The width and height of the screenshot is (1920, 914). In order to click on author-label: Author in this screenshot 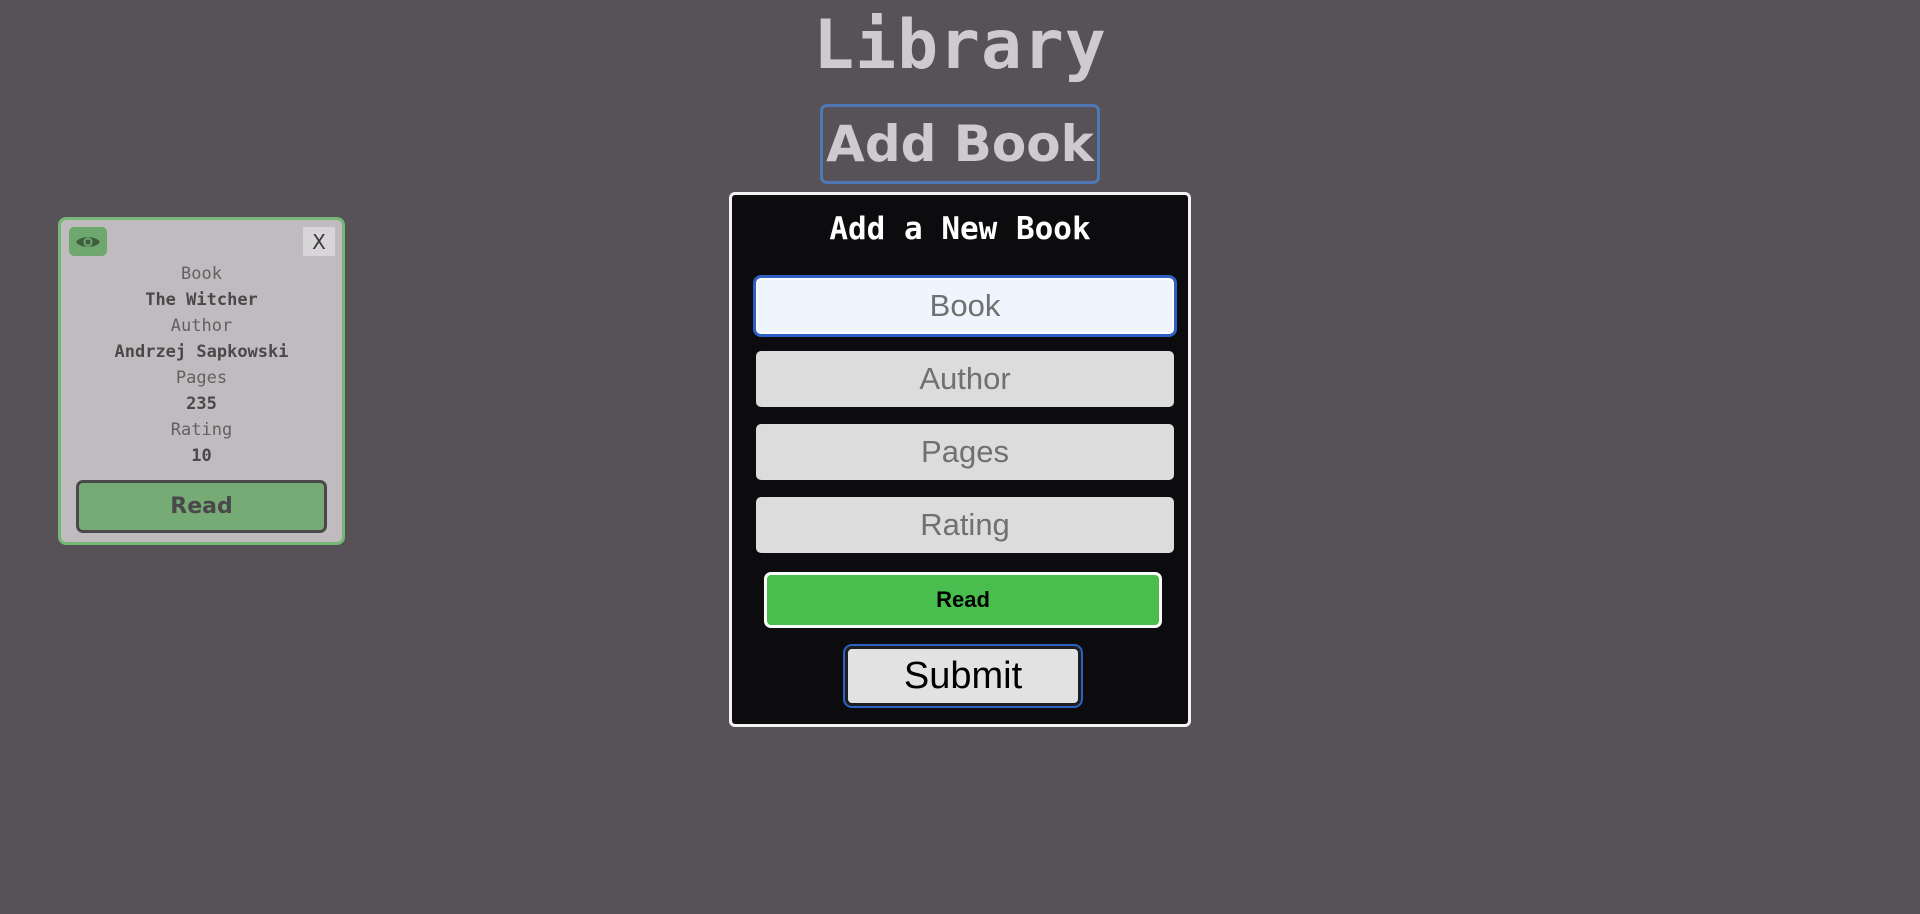, I will do `click(201, 326)`.